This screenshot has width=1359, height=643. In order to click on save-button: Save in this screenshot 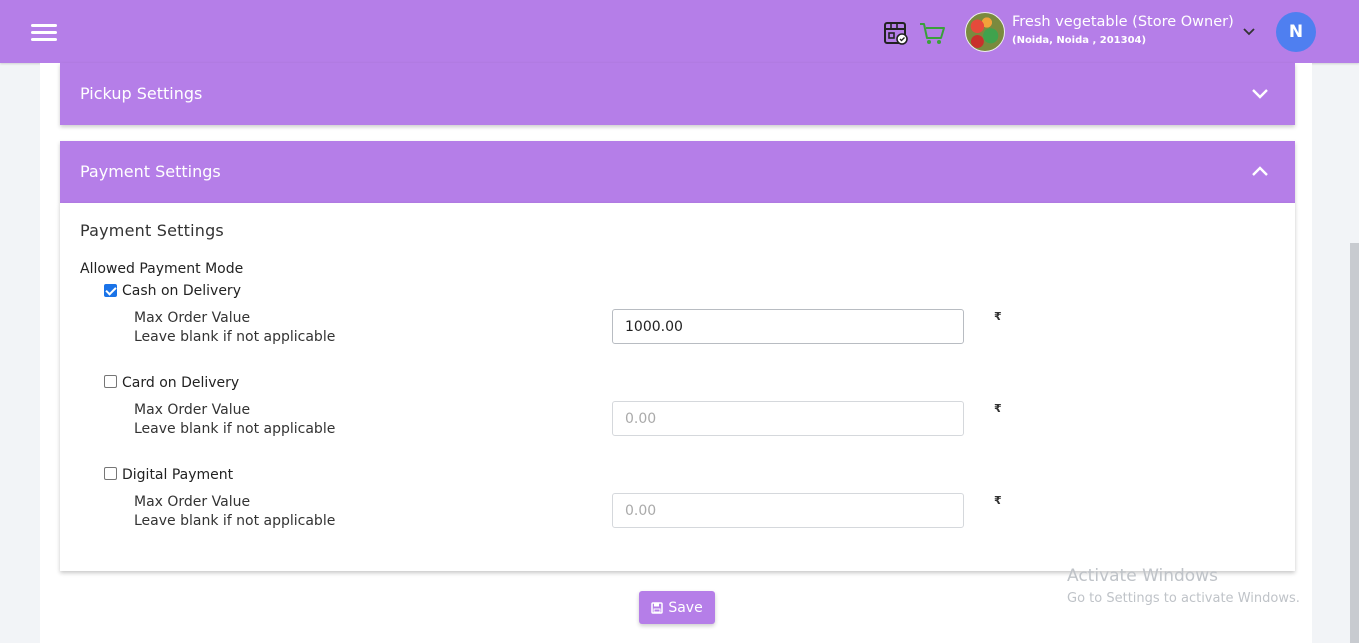, I will do `click(677, 607)`.